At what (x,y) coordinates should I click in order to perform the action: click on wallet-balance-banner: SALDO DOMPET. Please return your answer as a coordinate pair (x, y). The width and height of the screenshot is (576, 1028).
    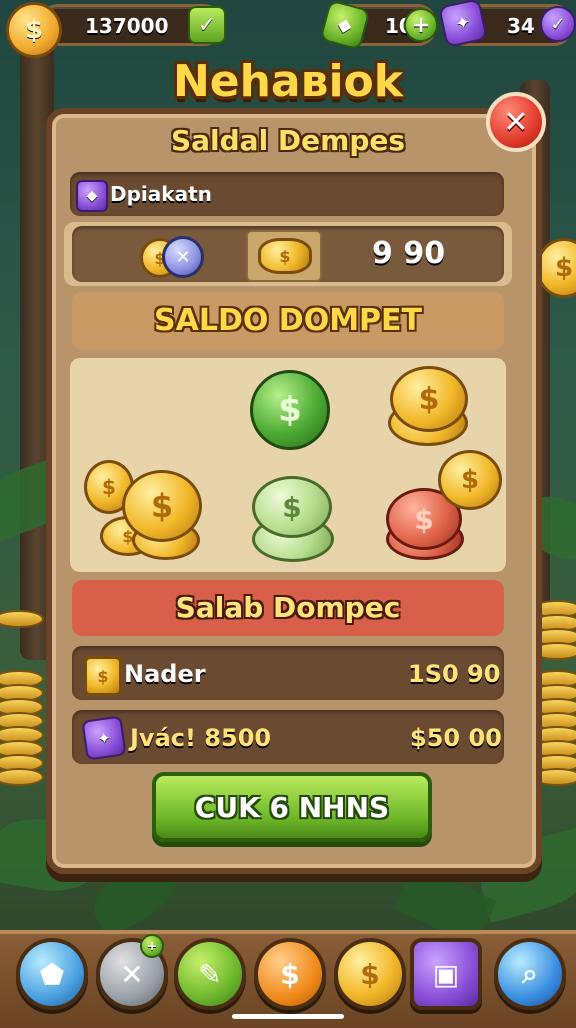
    Looking at the image, I should click on (288, 321).